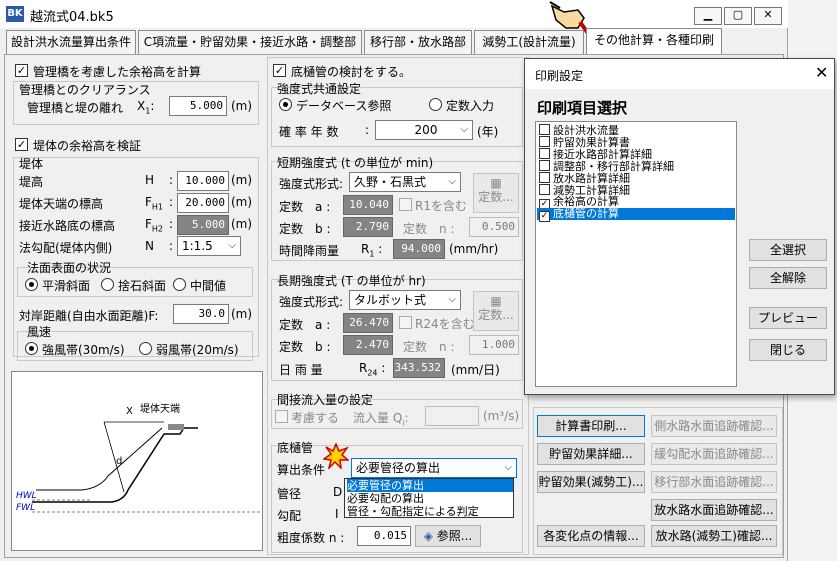 This screenshot has height=561, width=837. Describe the element at coordinates (418, 42) in the screenshot. I see `tab-transition: 移行部・放水路部` at that location.